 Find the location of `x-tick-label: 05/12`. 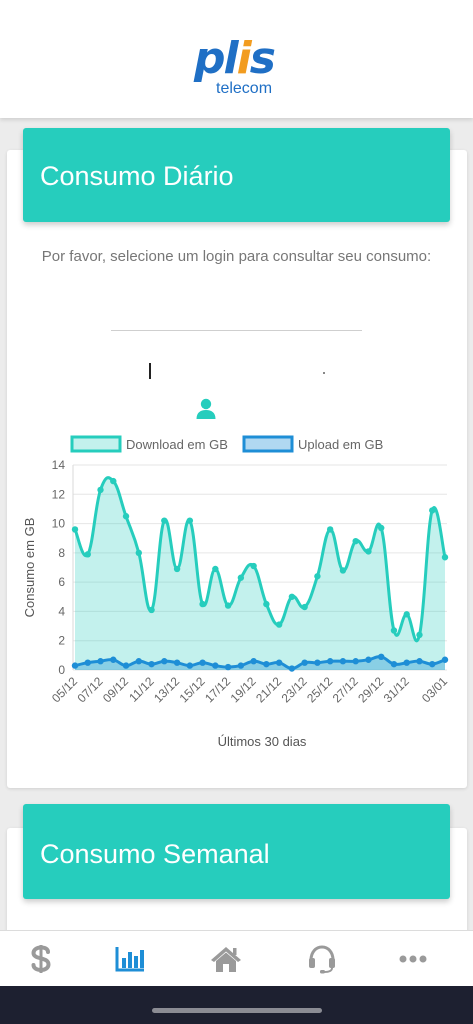

x-tick-label: 05/12 is located at coordinates (64, 689).